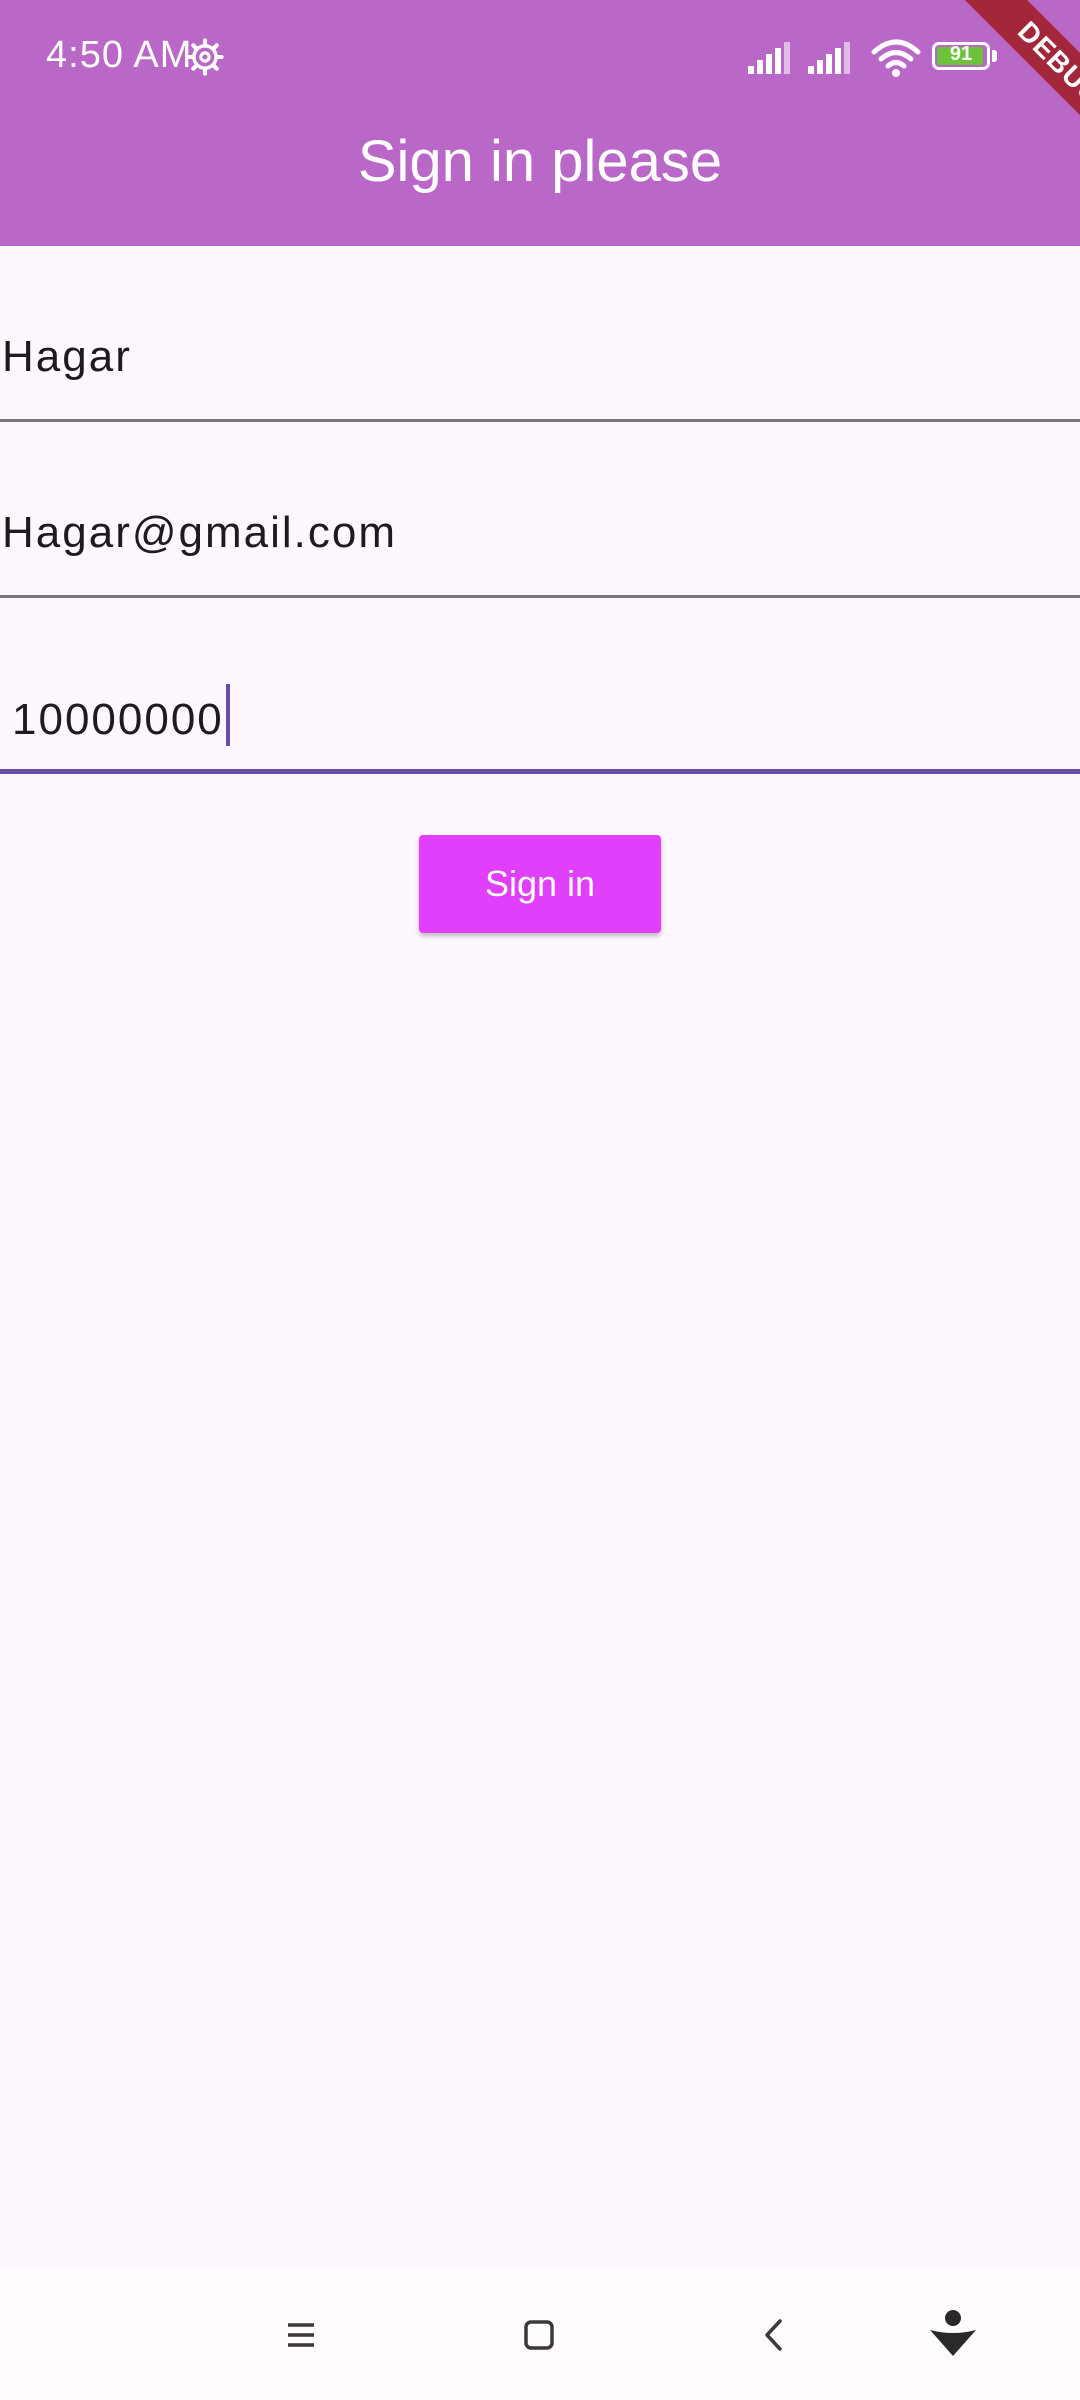  What do you see at coordinates (67, 356) in the screenshot?
I see `name-value: Hagar` at bounding box center [67, 356].